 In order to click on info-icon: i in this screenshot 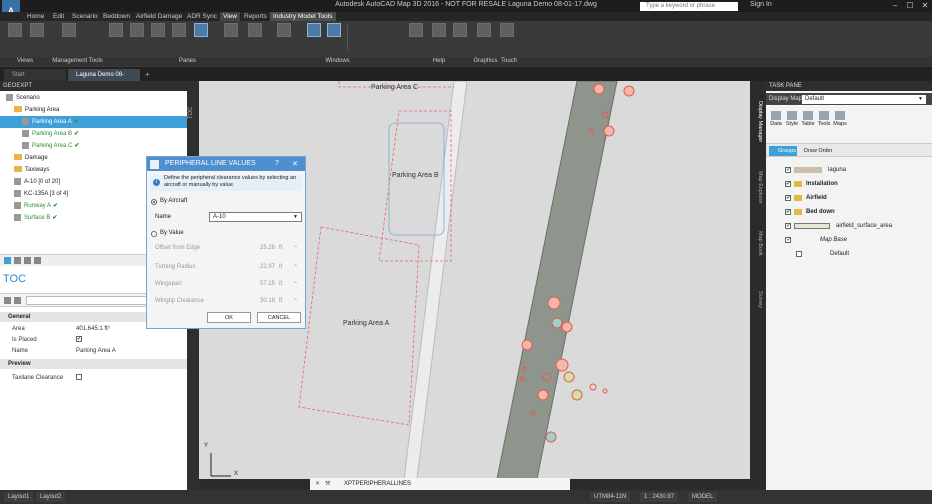, I will do `click(156, 182)`.